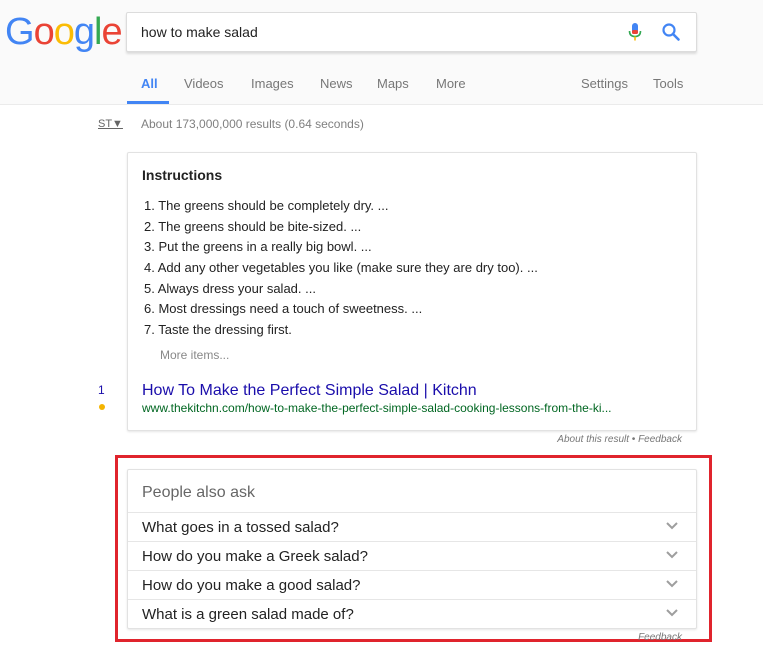 This screenshot has width=763, height=648. What do you see at coordinates (248, 614) in the screenshot?
I see `paa-question-text: What is a green salad made of?` at bounding box center [248, 614].